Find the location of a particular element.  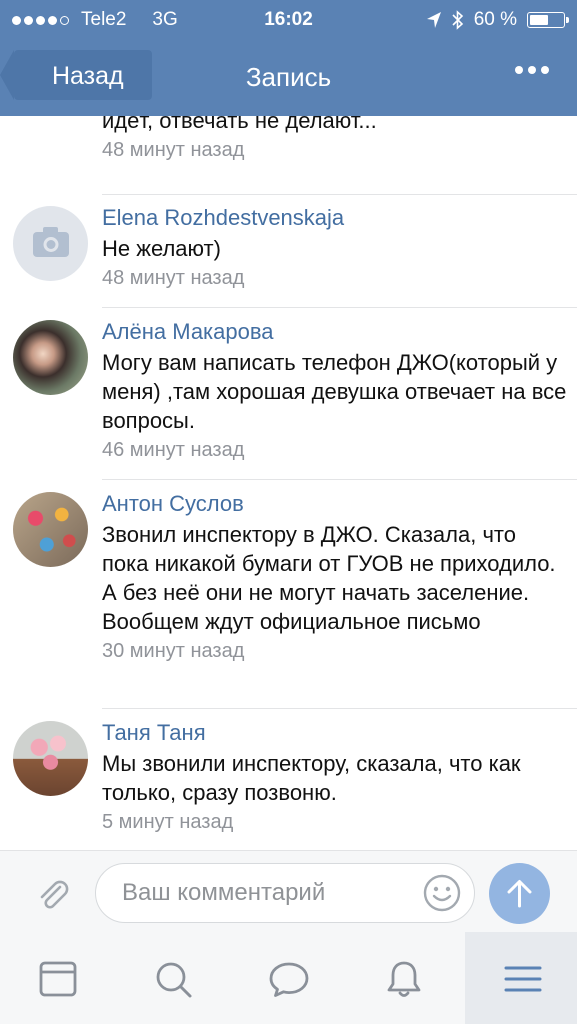

battery-percent: 60 % is located at coordinates (495, 19).